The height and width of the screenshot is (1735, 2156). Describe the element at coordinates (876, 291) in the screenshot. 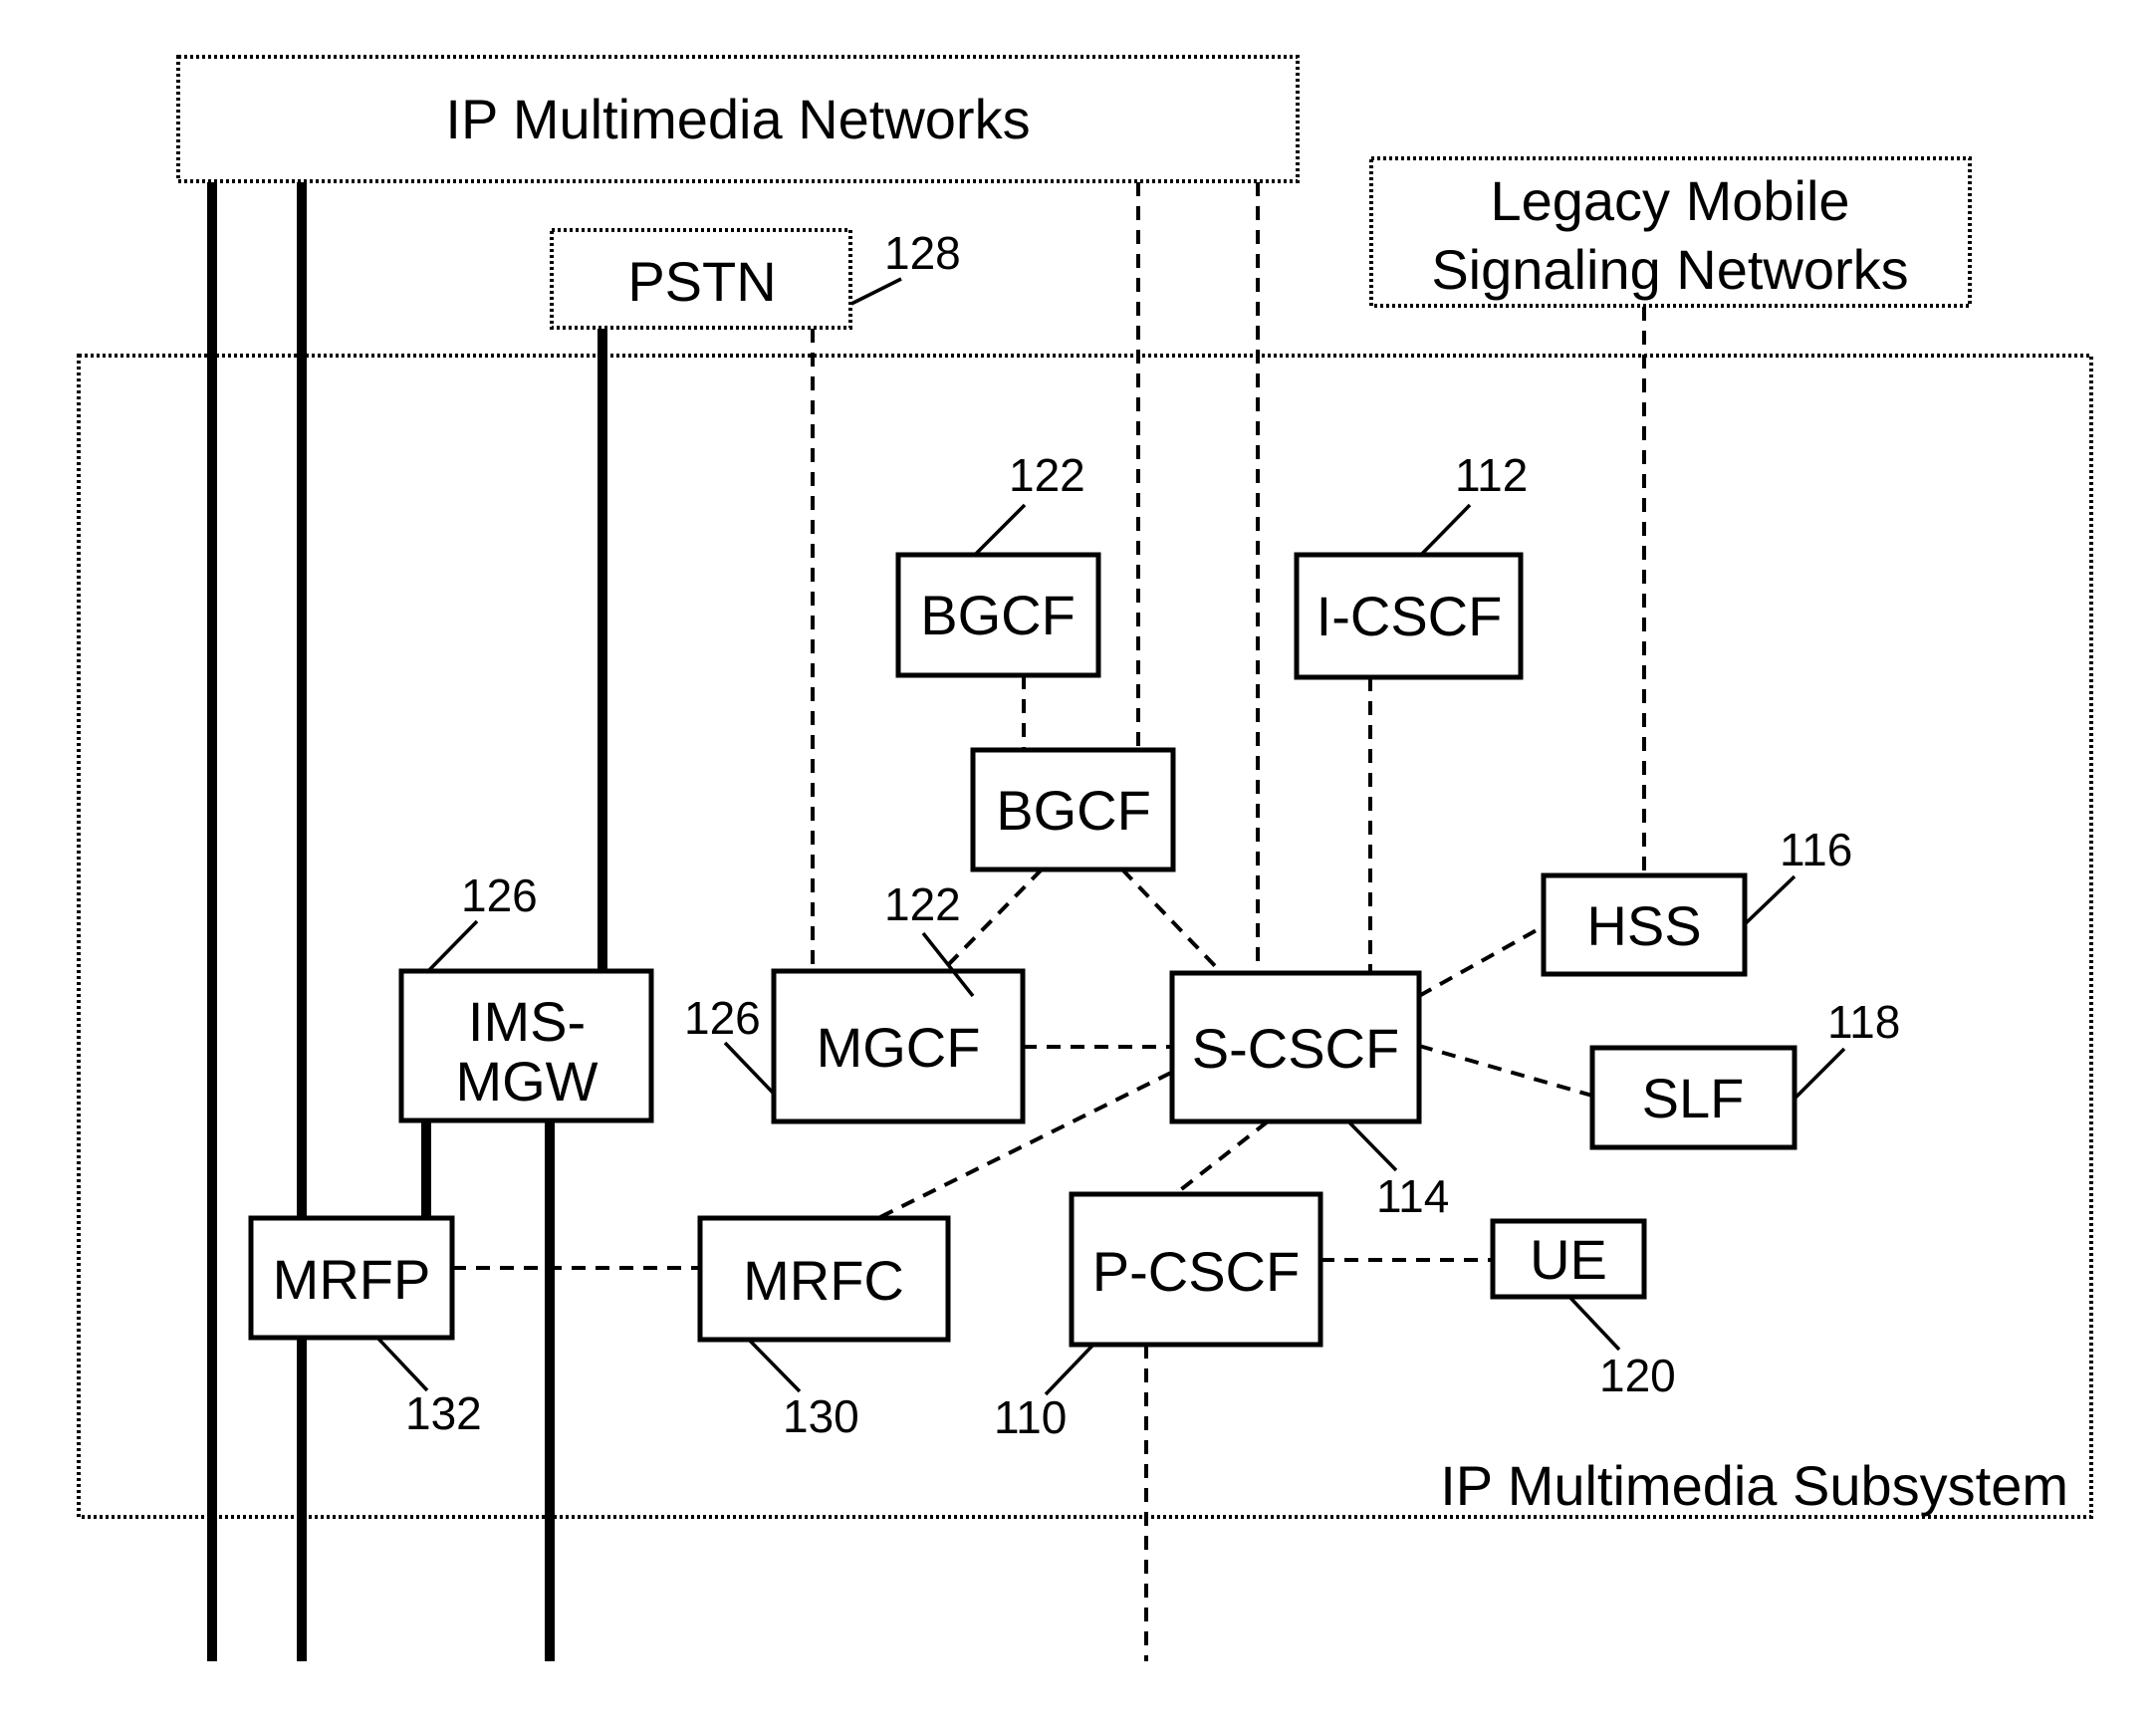

I see `leader-pstn` at that location.